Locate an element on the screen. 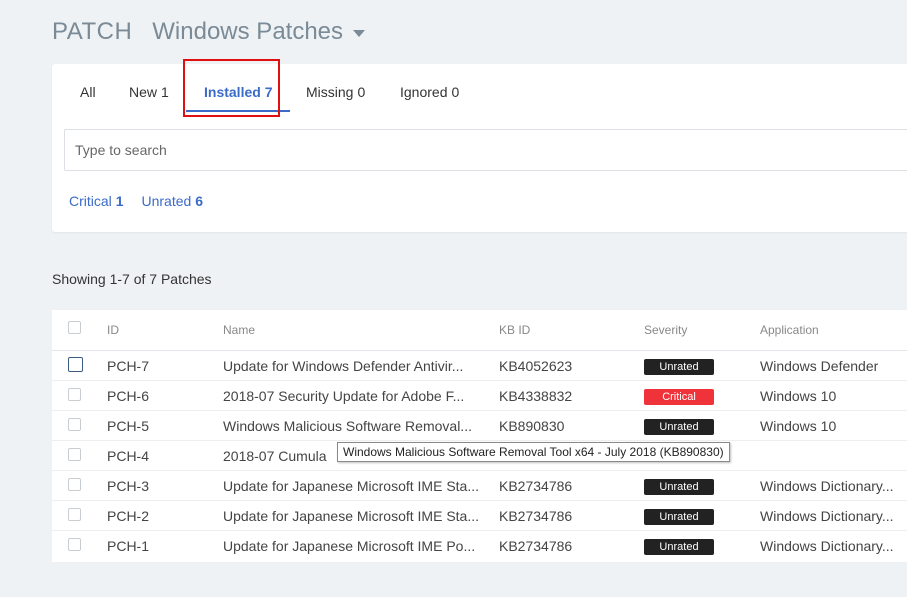  cell-id: PCH-4 is located at coordinates (128, 456).